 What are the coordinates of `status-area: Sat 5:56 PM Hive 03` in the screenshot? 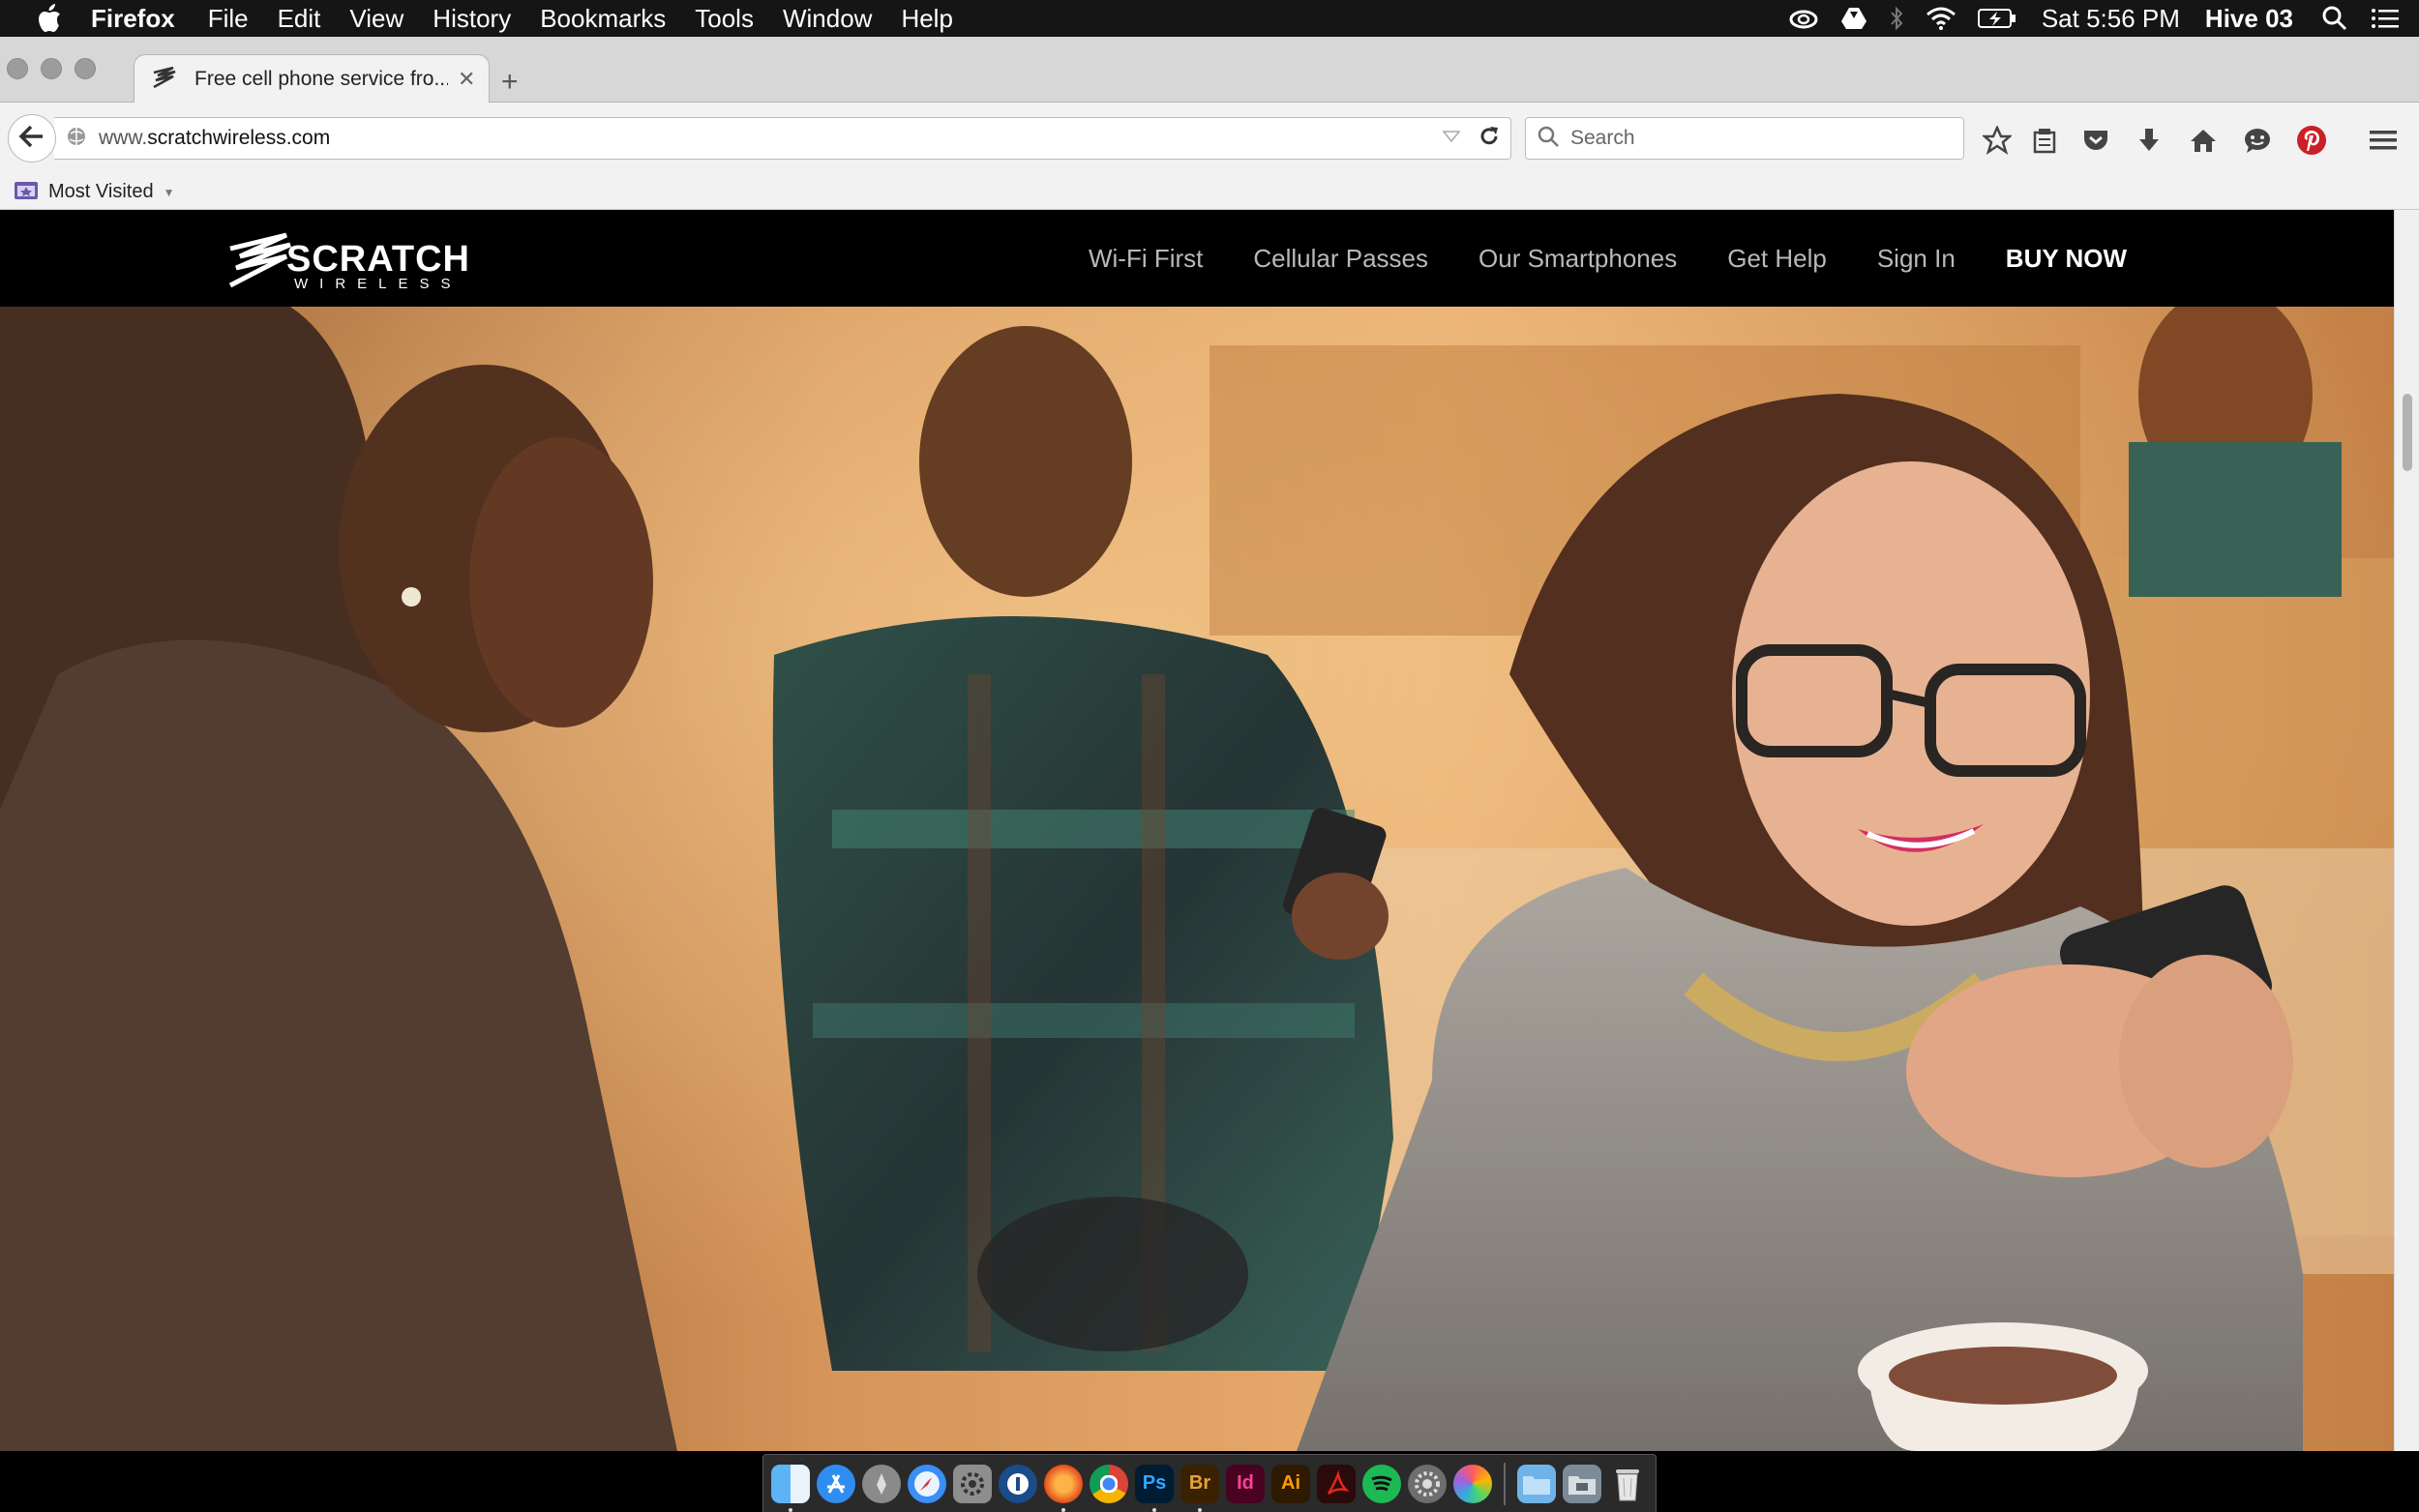 It's located at (2093, 18).